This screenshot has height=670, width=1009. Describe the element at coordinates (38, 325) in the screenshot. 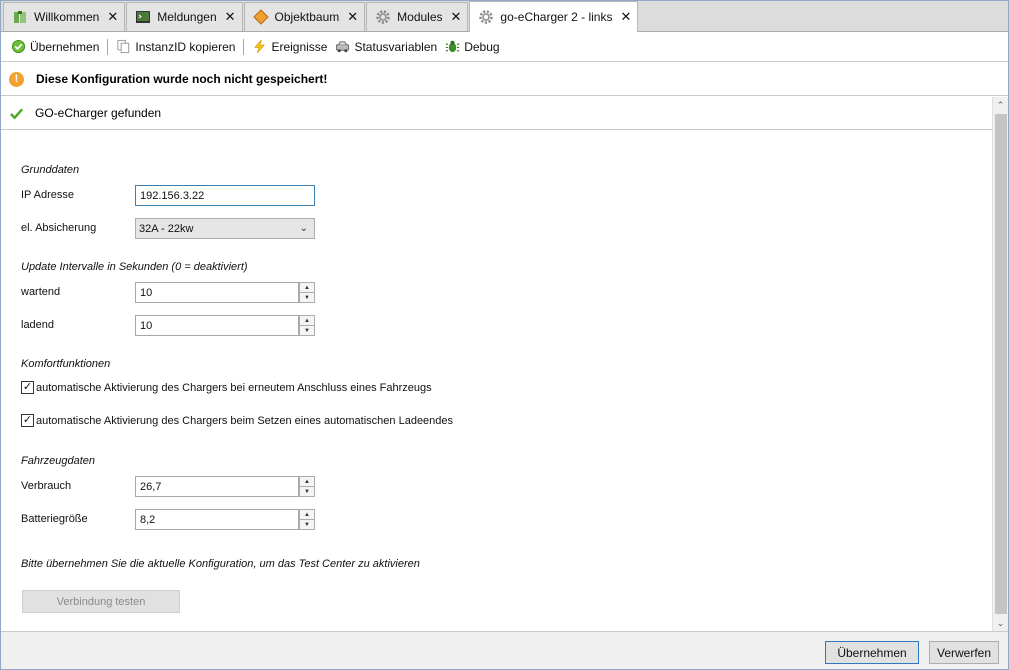

I see `charging-interval-label: ladend` at that location.